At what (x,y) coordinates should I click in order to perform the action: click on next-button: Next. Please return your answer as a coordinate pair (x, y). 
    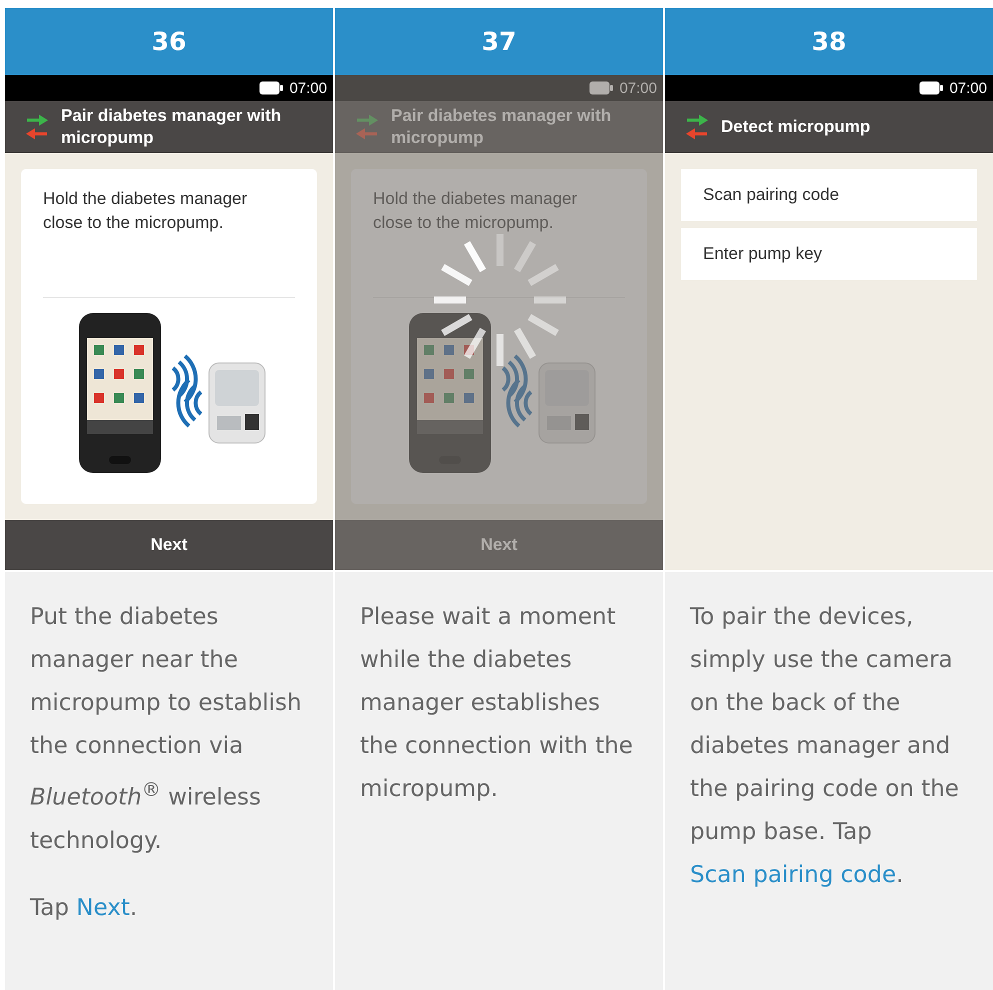
    Looking at the image, I should click on (169, 545).